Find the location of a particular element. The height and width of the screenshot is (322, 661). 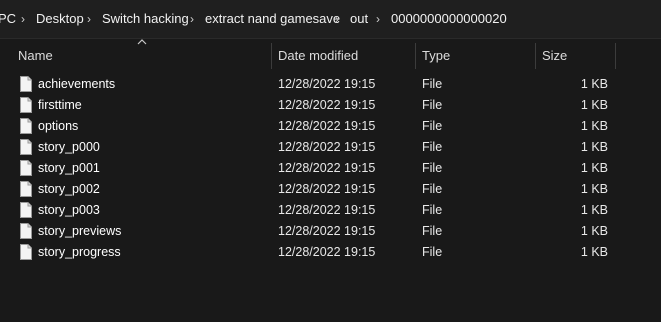

column-header-row: Name Date modified Type Size is located at coordinates (330, 56).